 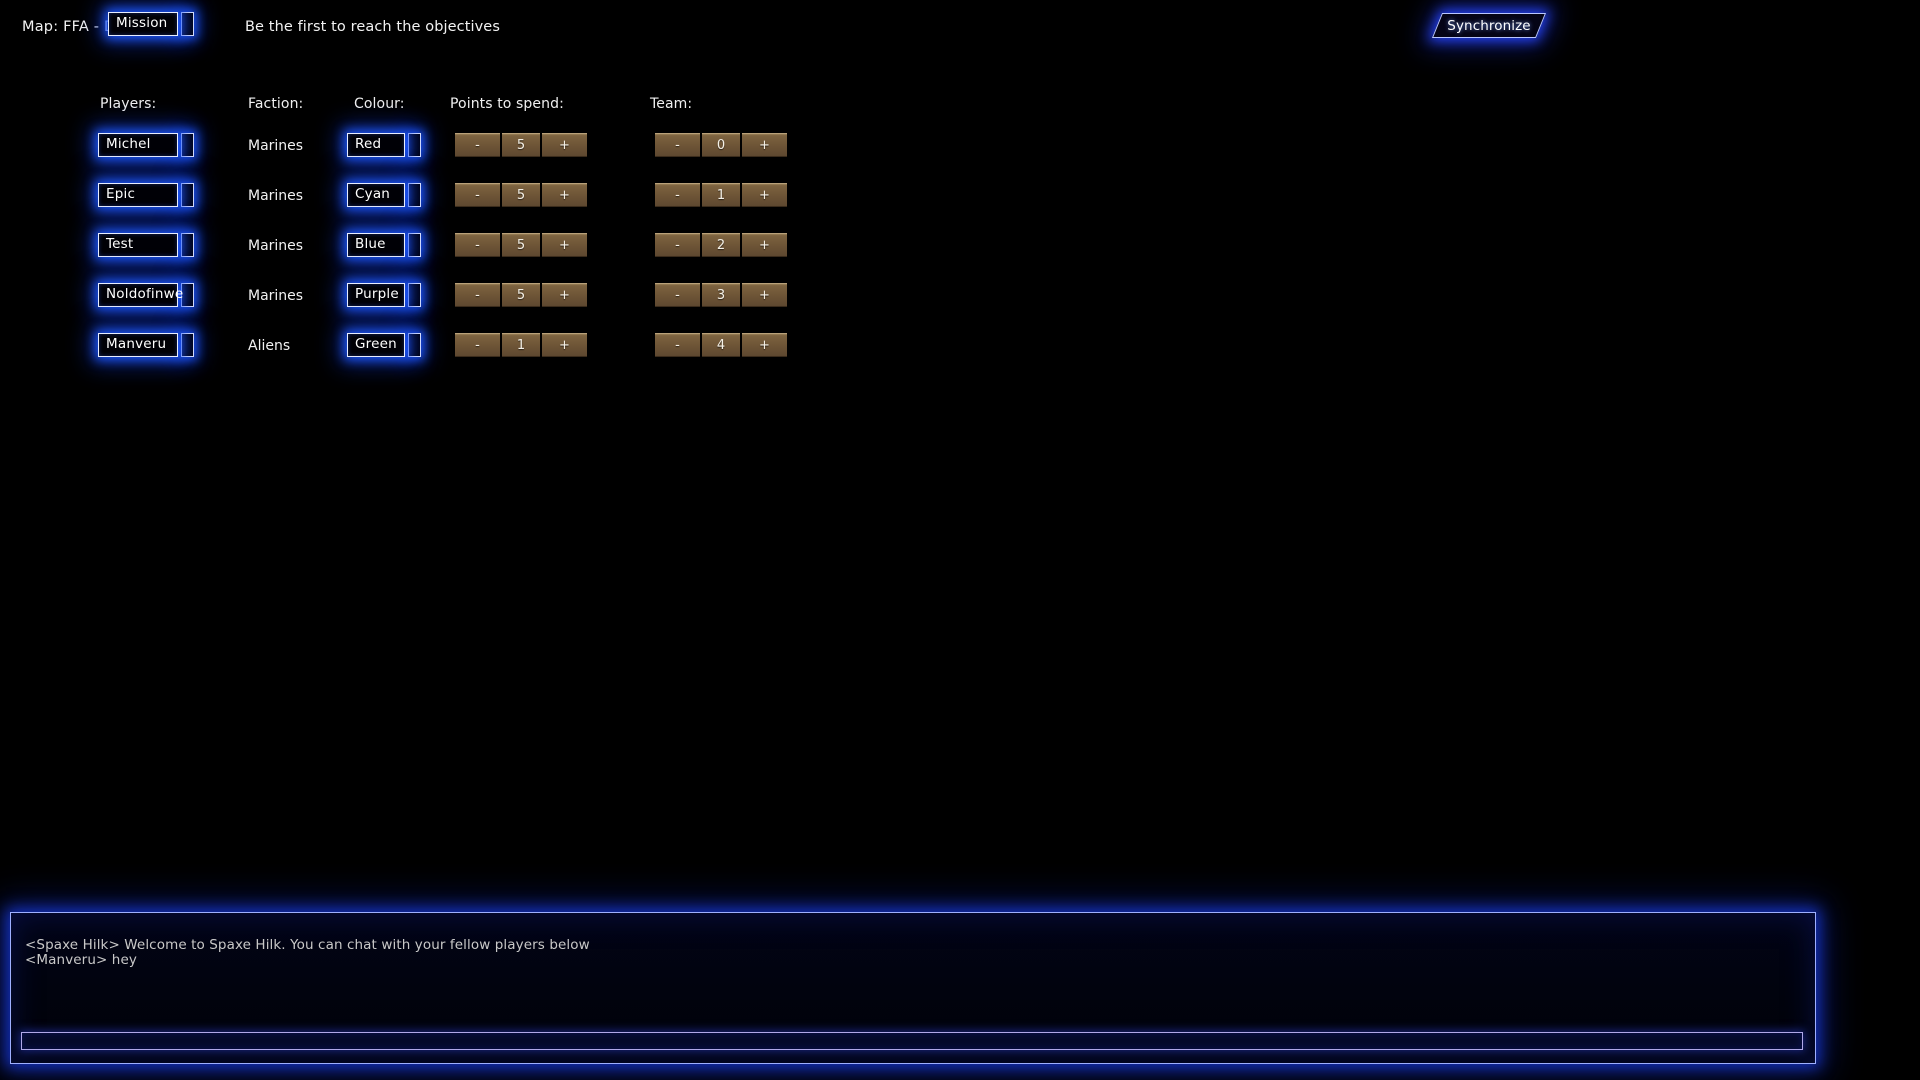 I want to click on game-mode-dropdown-field: Mission, so click(x=143, y=24).